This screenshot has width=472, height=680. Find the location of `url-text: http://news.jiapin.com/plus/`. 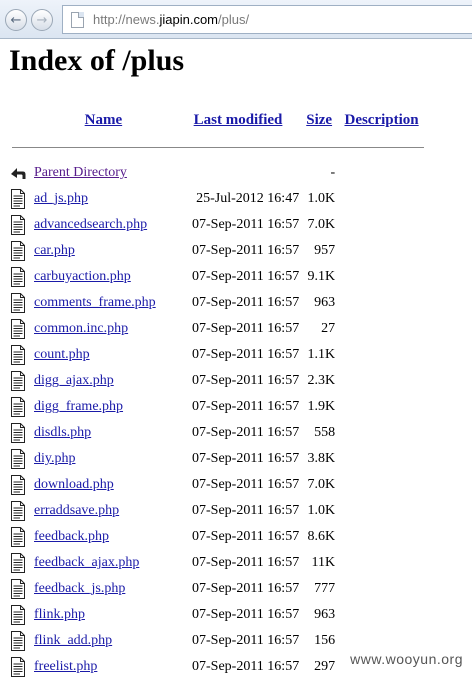

url-text: http://news.jiapin.com/plus/ is located at coordinates (171, 19).